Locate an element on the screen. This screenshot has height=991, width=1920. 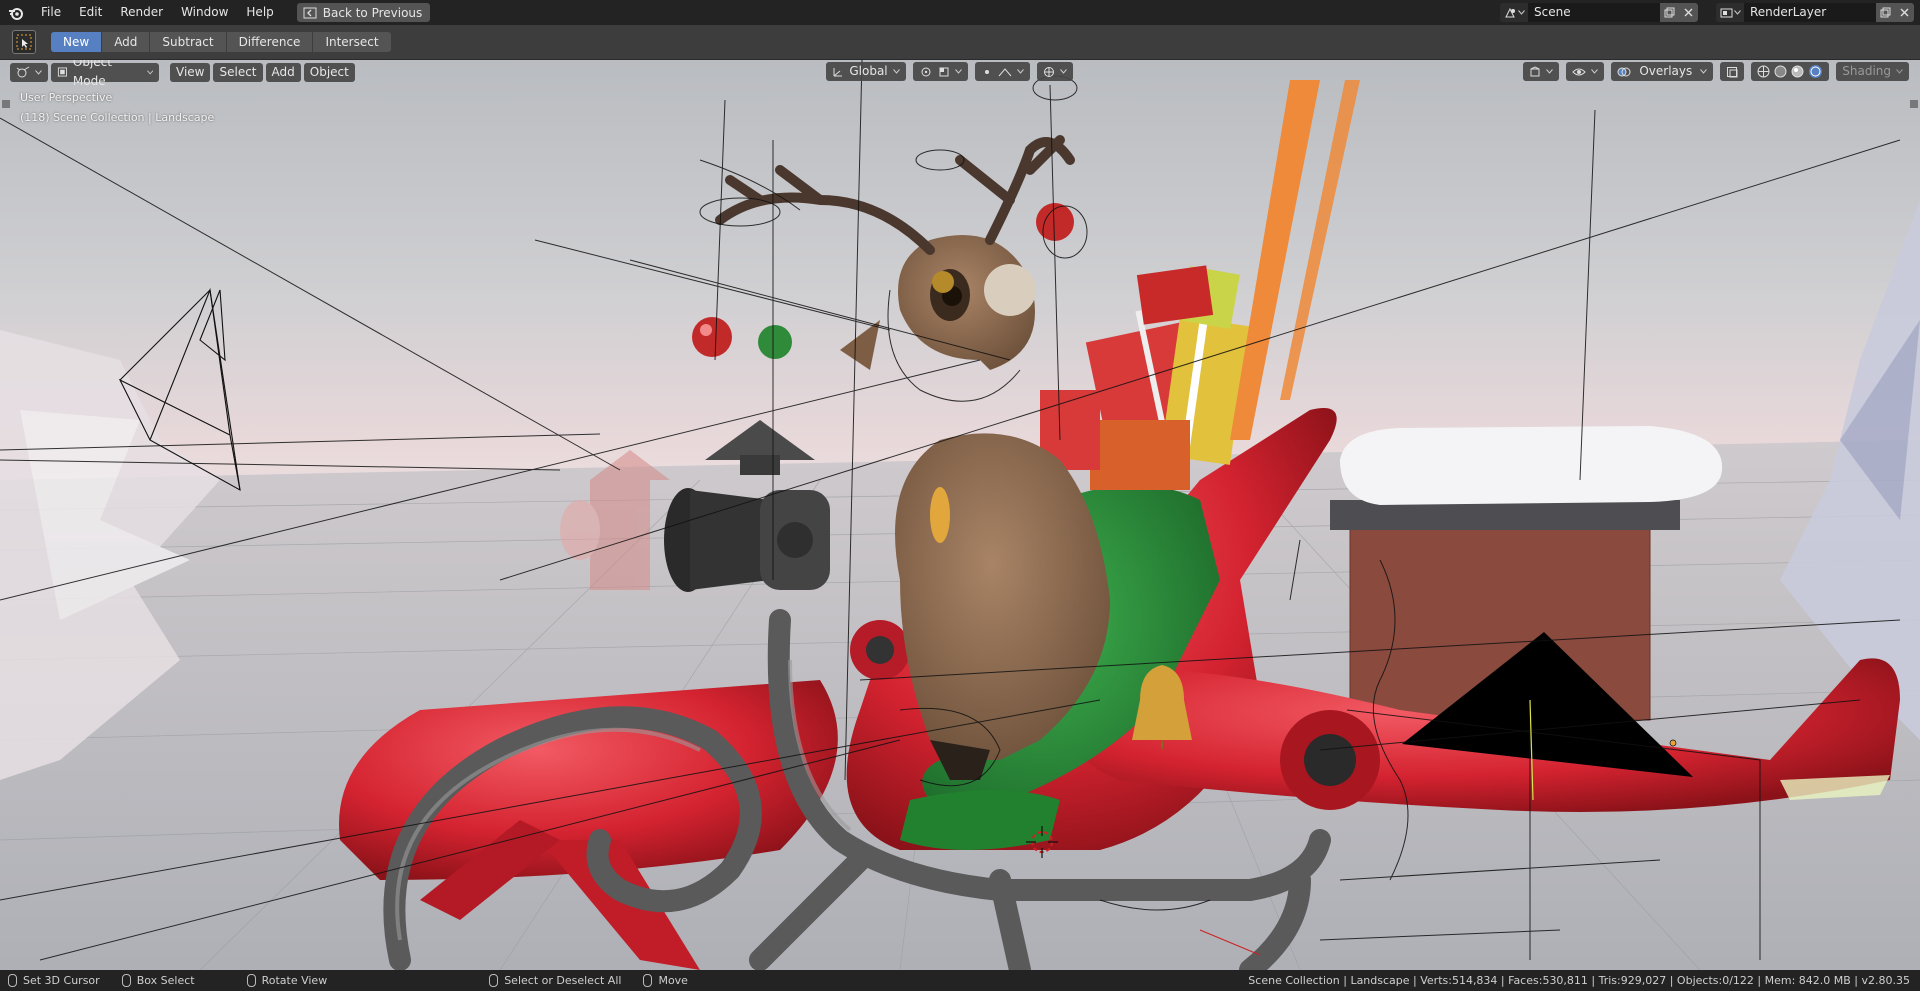
falloff-icon is located at coordinates (1005, 71).